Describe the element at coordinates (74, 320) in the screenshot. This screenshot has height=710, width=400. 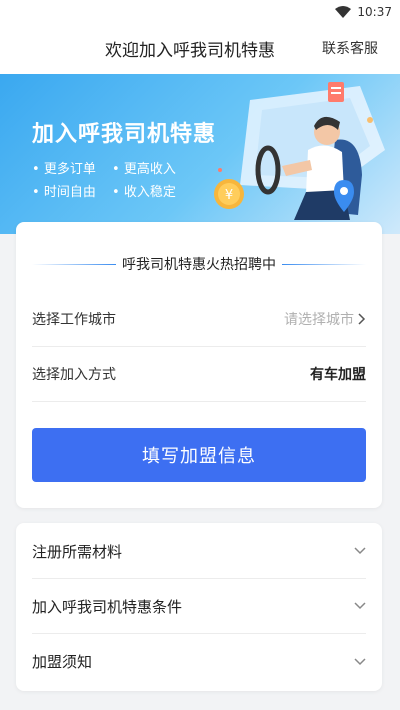
I see `city-label: 选择工作城市` at that location.